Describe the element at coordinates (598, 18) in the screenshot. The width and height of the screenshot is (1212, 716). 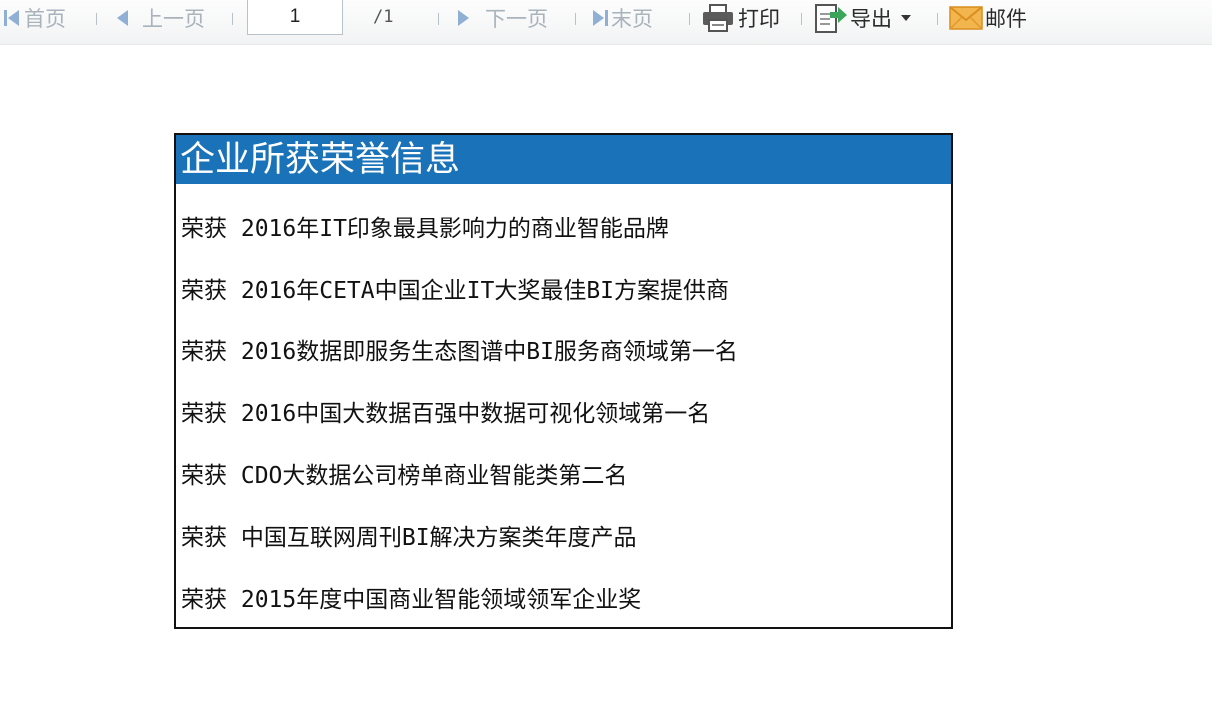
I see `last-page-icon` at that location.